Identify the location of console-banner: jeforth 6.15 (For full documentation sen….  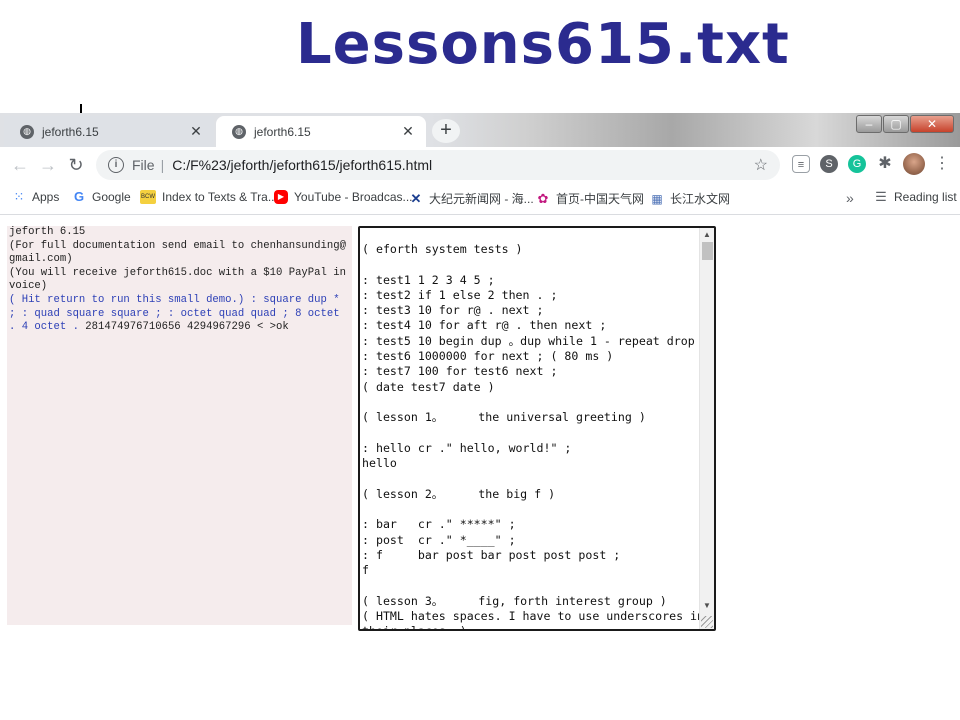
(177, 259).